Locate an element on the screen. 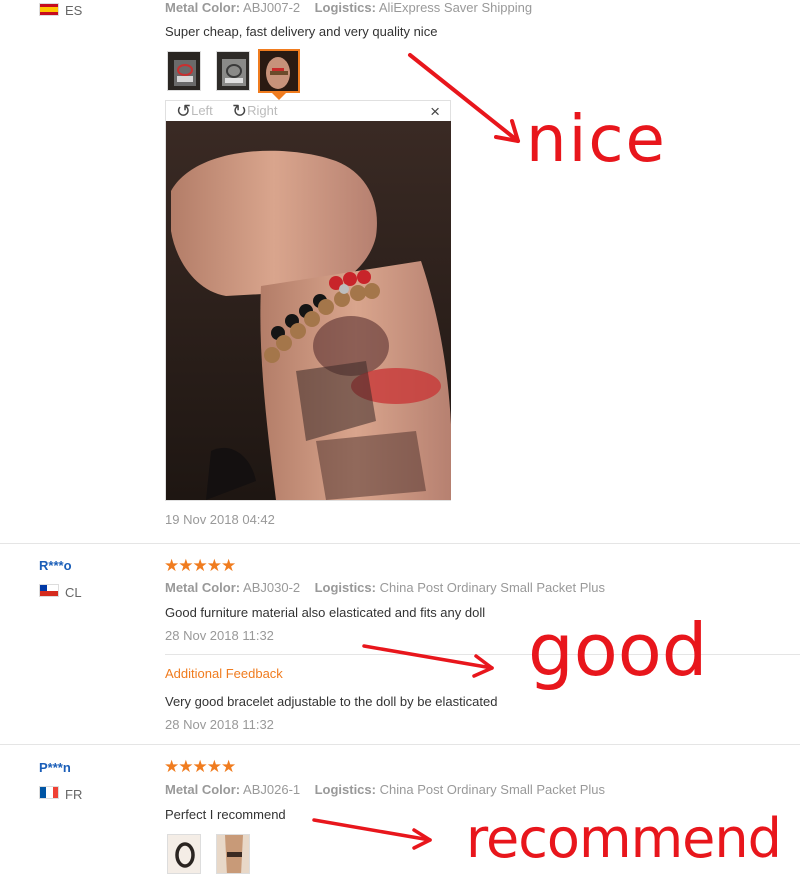 This screenshot has height=885, width=800. wrist-photo-thumbnail is located at coordinates (279, 71).